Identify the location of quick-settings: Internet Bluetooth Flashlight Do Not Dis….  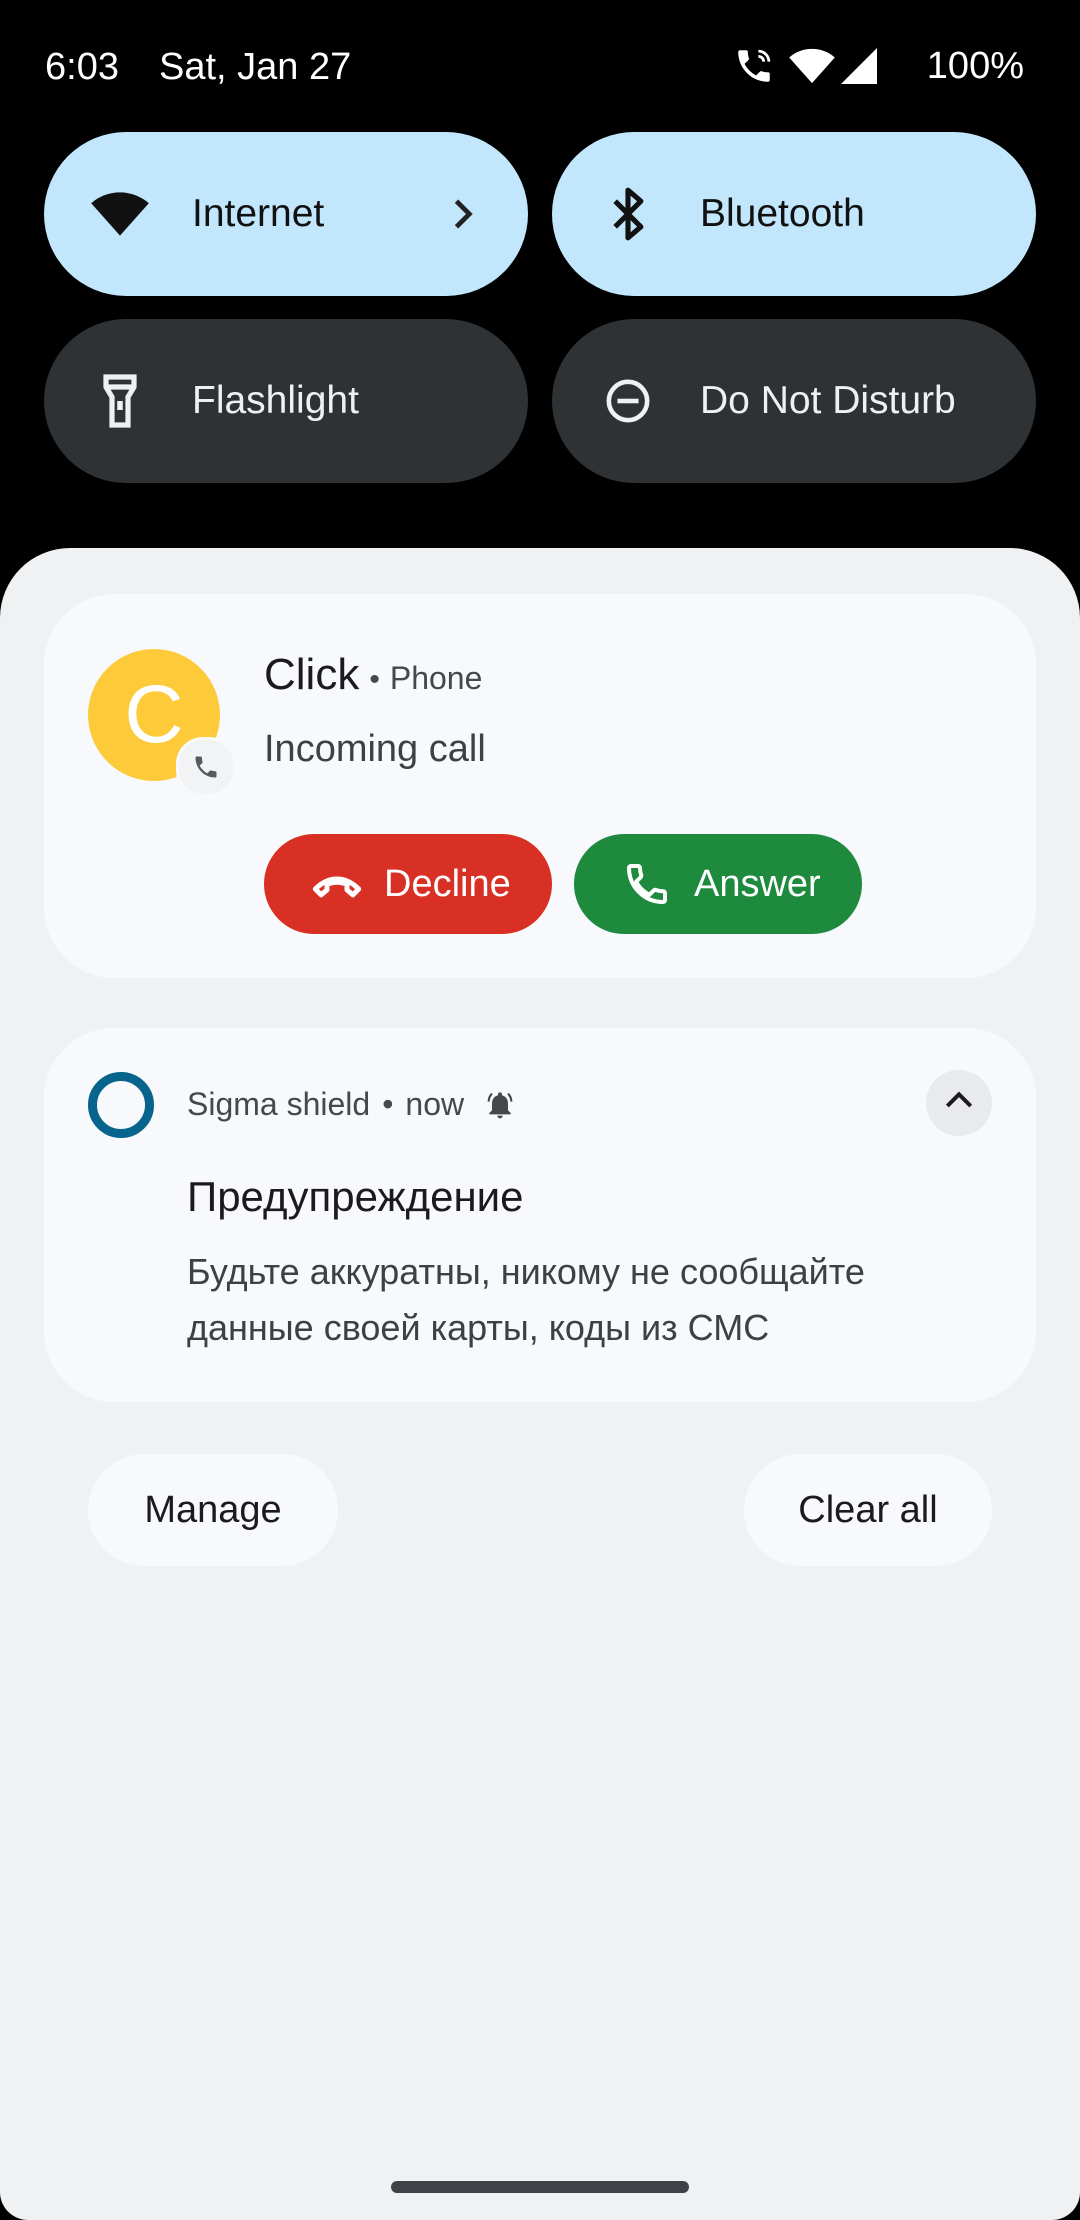
(540, 307).